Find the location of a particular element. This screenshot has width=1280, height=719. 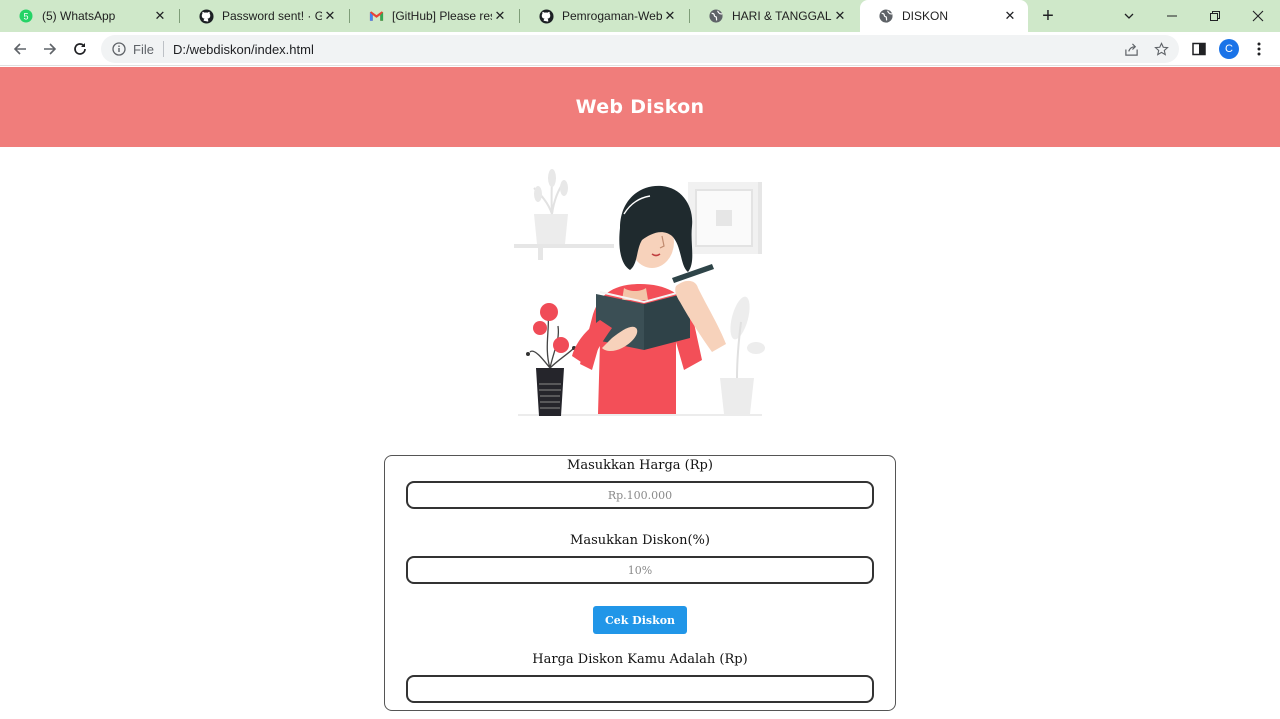

close-icon is located at coordinates (1258, 16).